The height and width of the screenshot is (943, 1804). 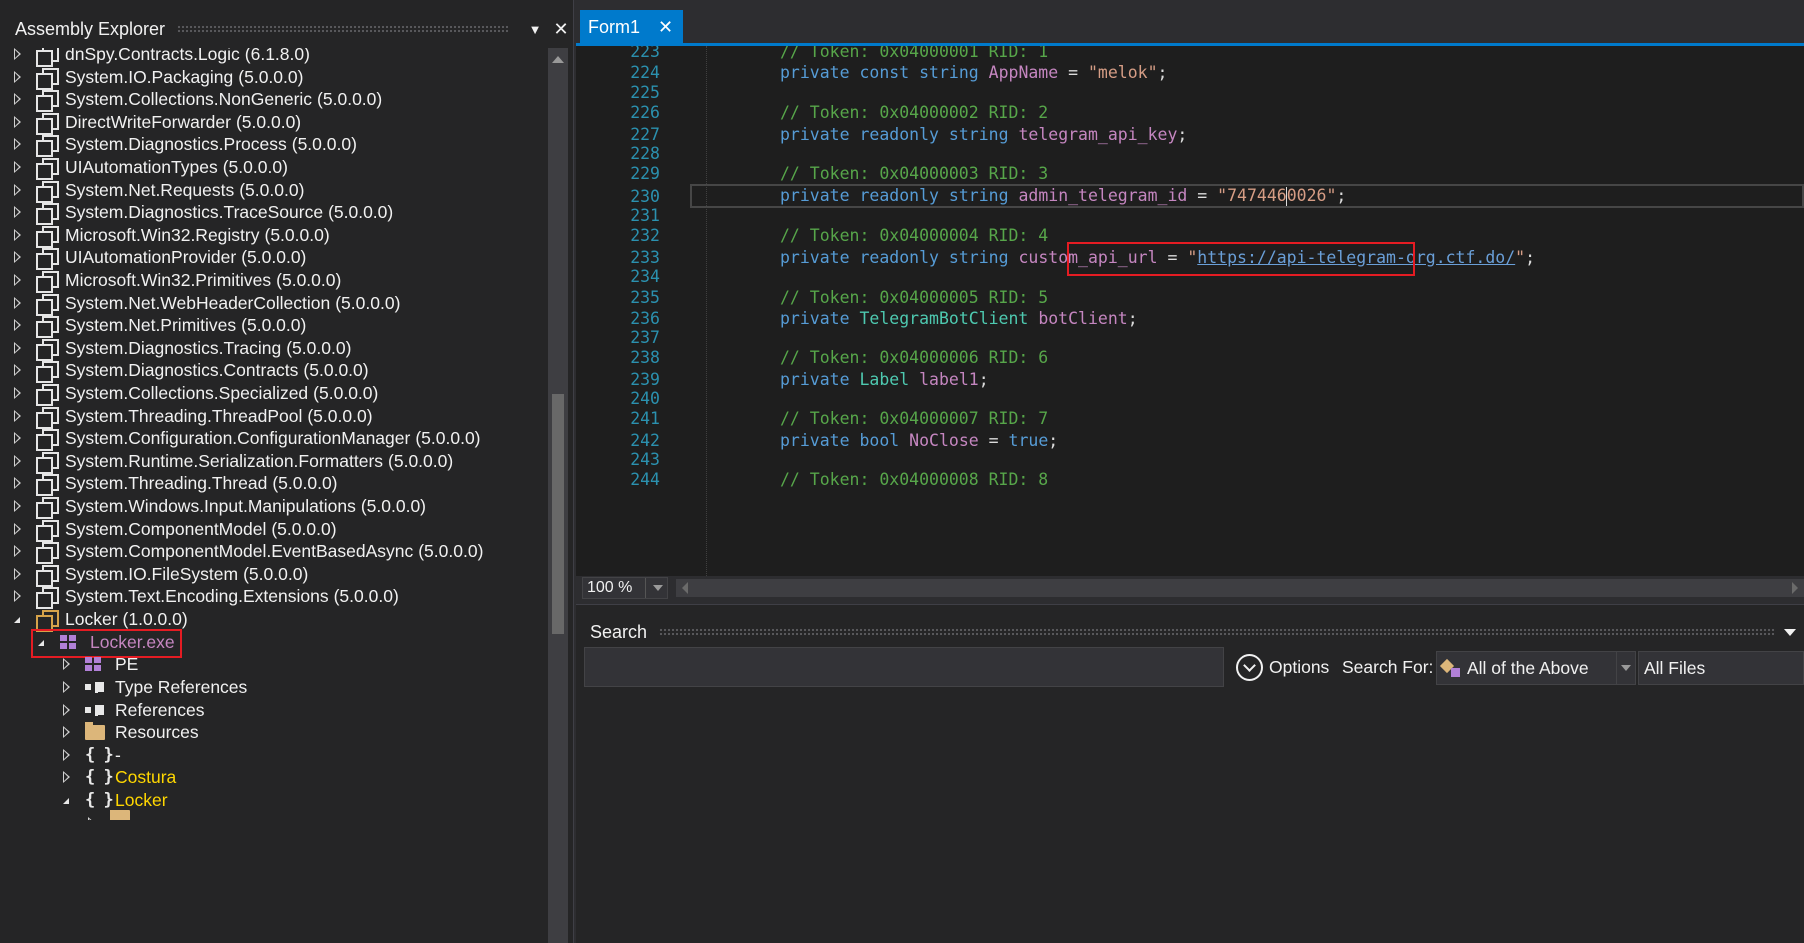 What do you see at coordinates (614, 26) in the screenshot?
I see `tab-label: Form1` at bounding box center [614, 26].